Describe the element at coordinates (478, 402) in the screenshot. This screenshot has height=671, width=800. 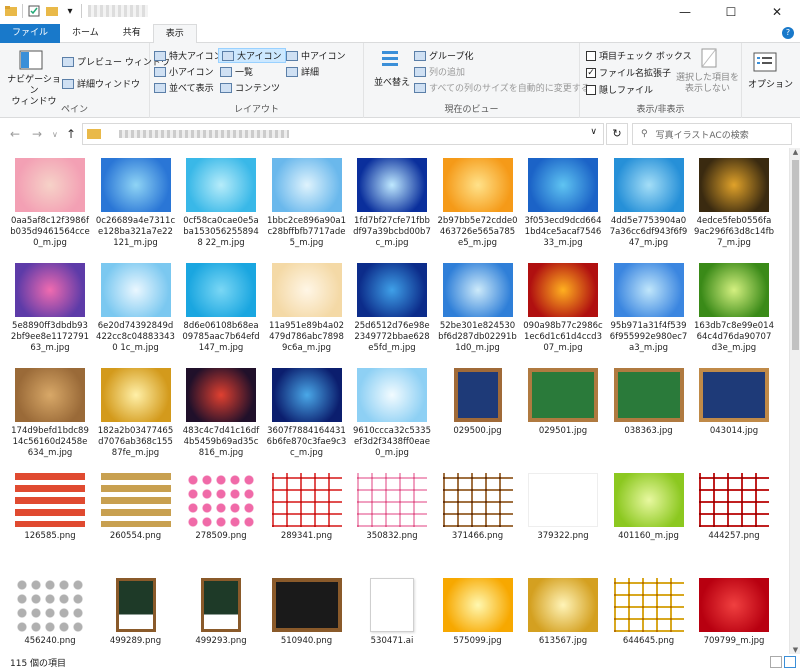
I see `file-item: 029500.jpg` at that location.